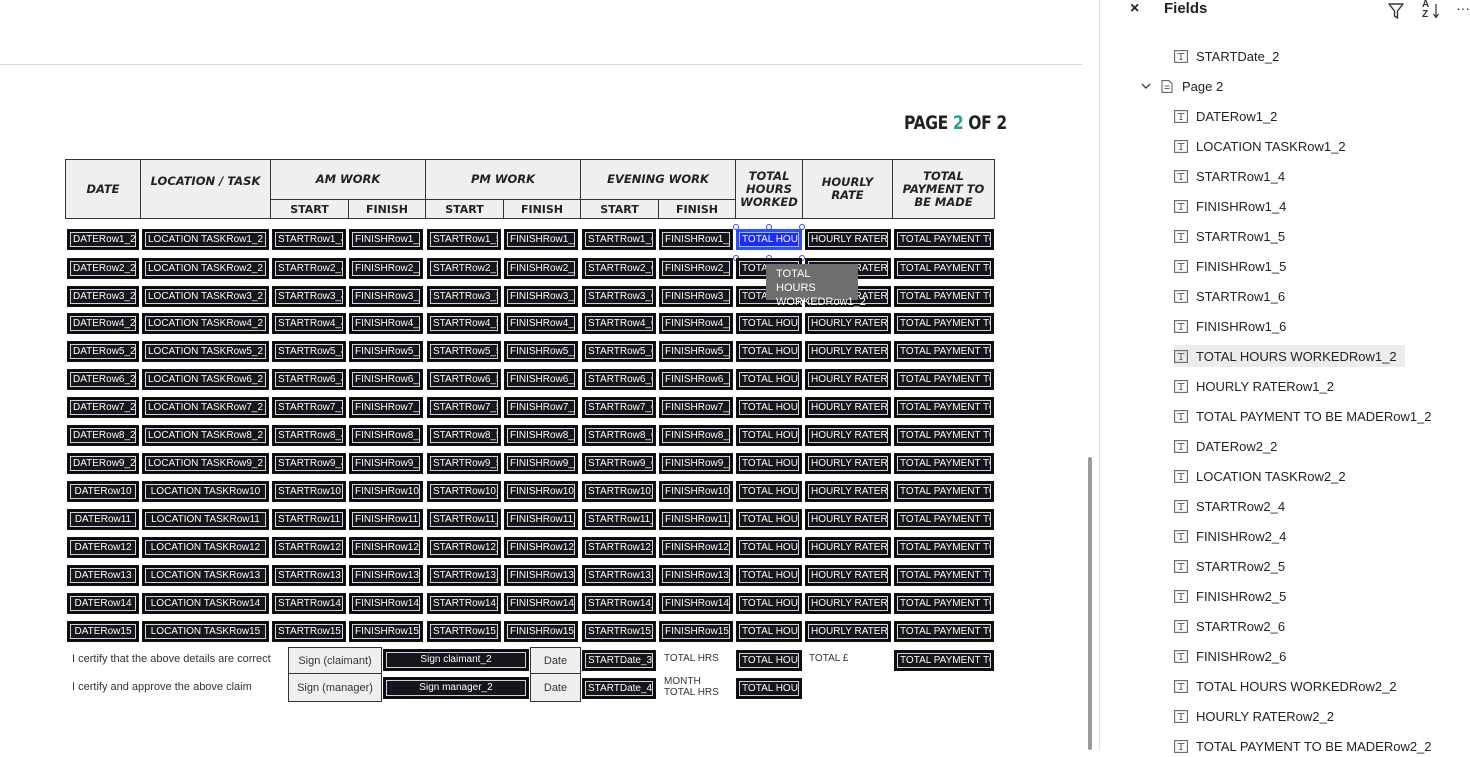  Describe the element at coordinates (541, 519) in the screenshot. I see `field-pm-finish-row-11: FINISHRow11_` at that location.